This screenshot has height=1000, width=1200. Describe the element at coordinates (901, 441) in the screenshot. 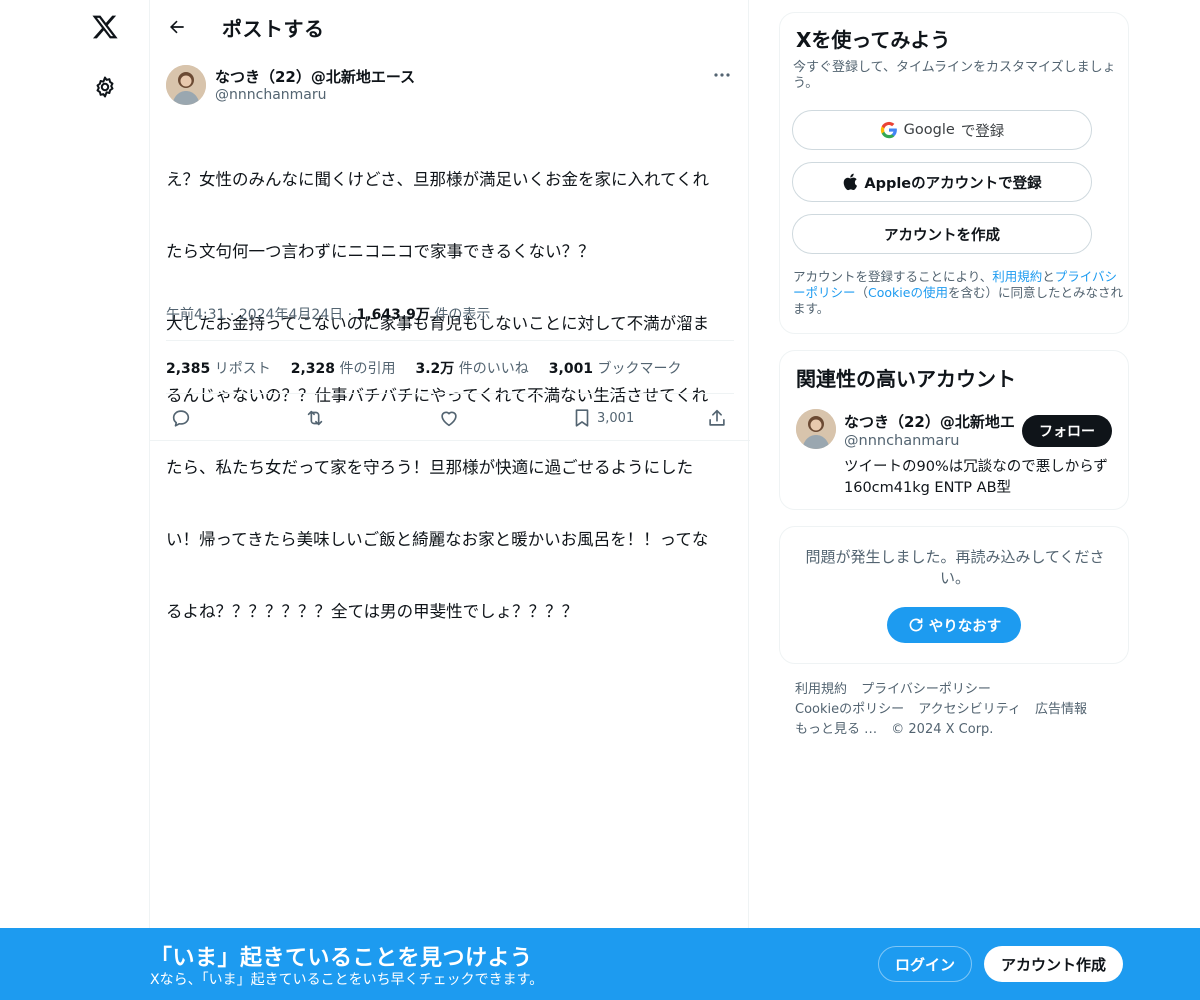

I see `related-account-handle: @nnnchanmaru` at that location.